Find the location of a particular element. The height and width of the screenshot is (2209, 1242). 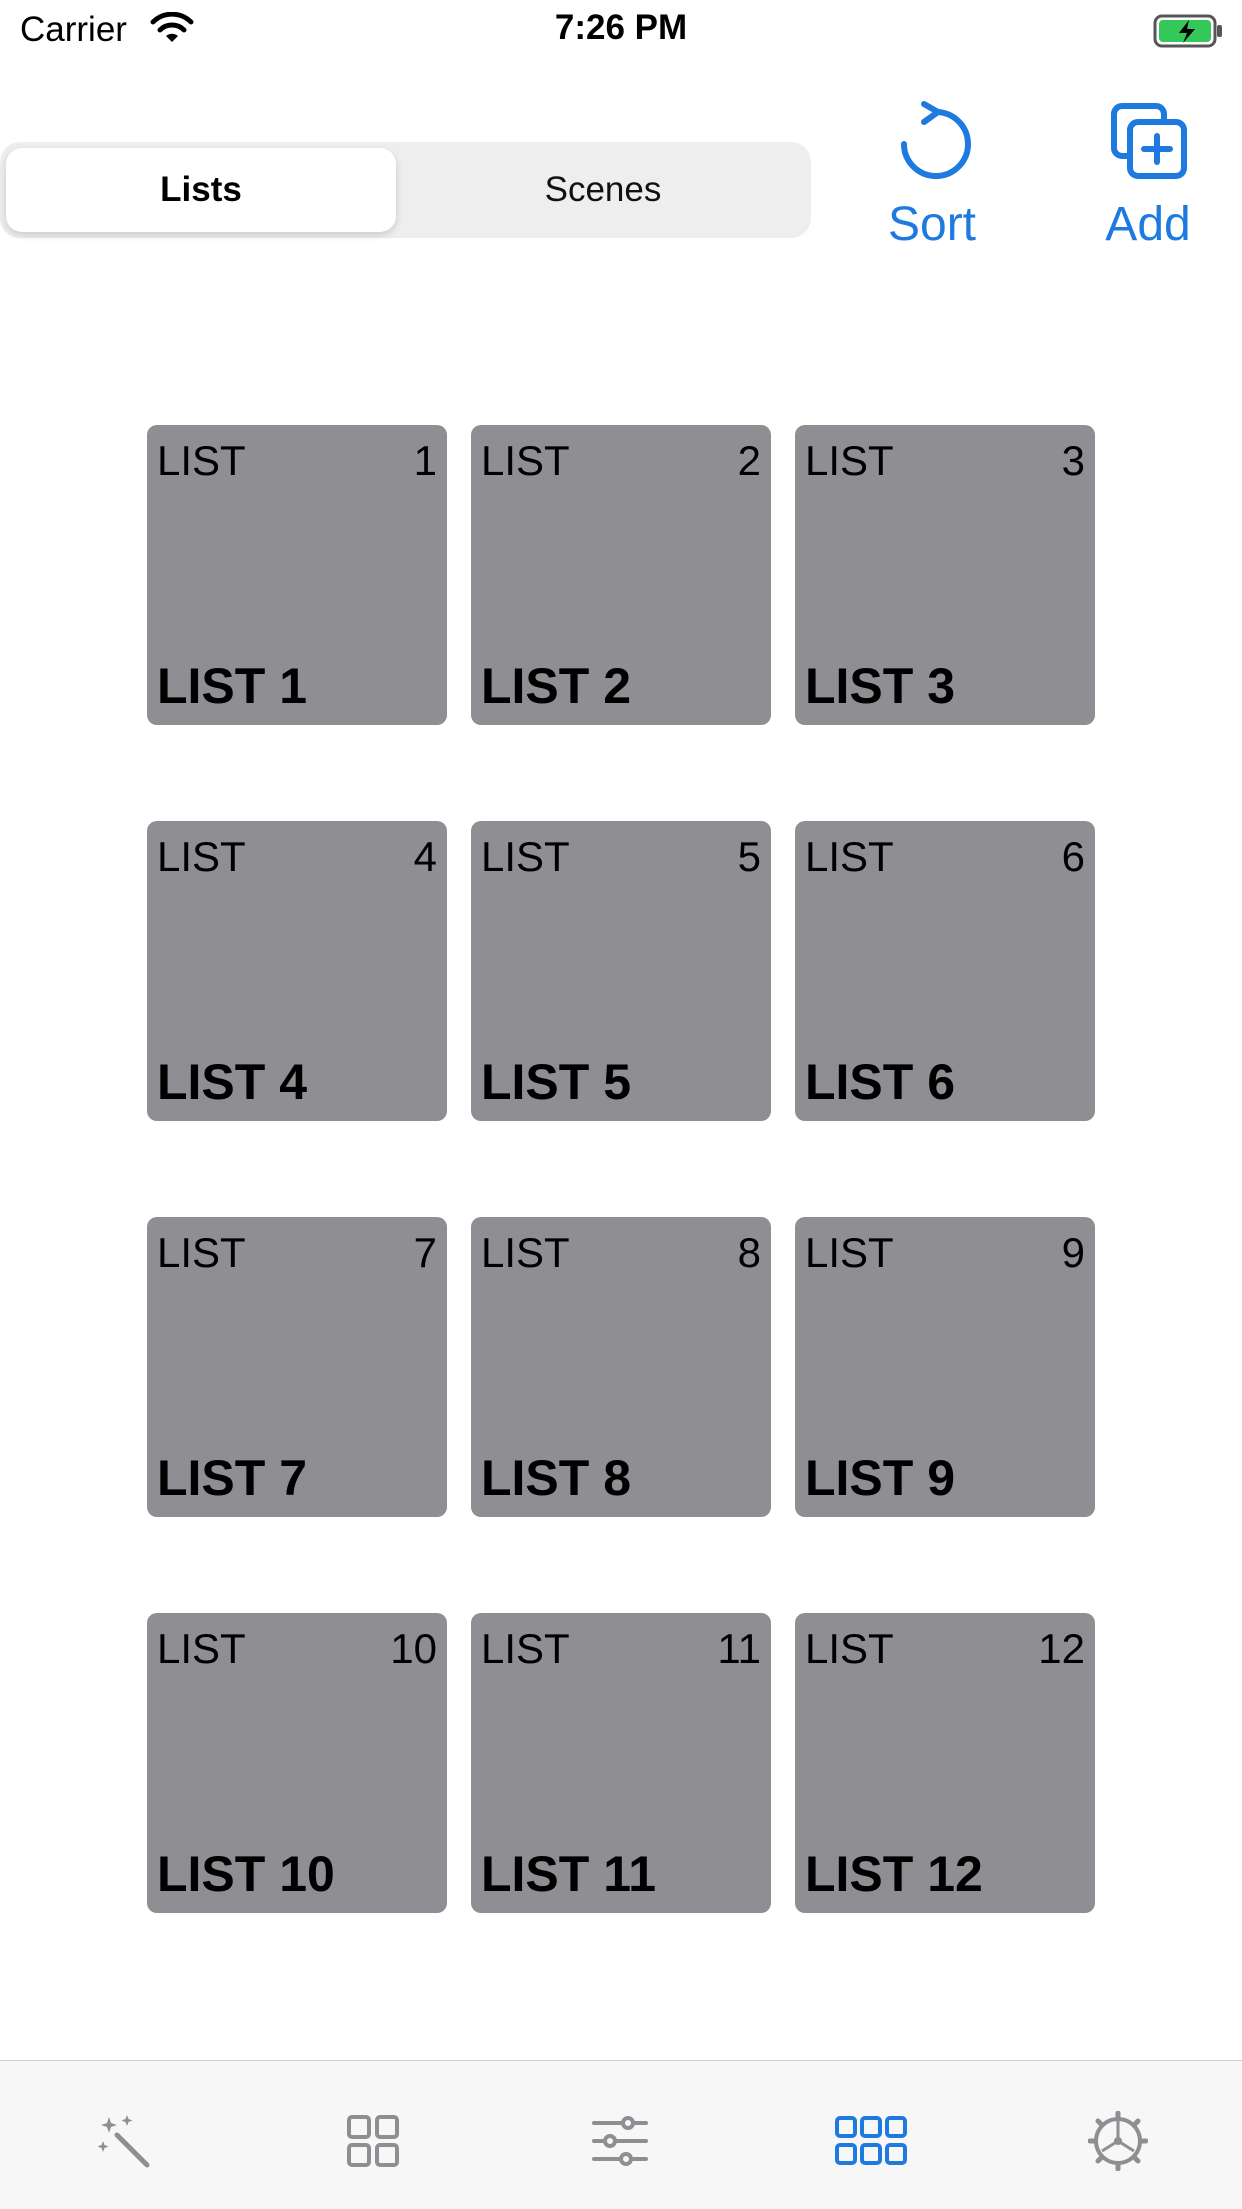

tile-number: 7 is located at coordinates (425, 1252).